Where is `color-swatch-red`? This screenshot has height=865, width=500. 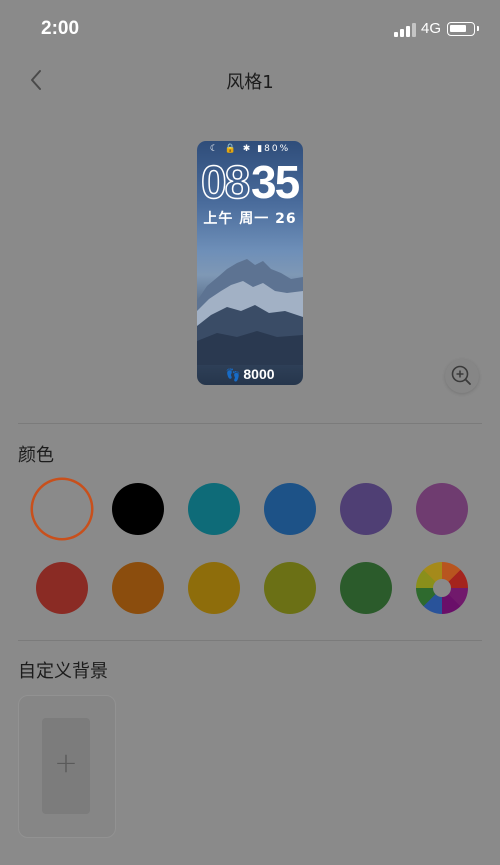
color-swatch-red is located at coordinates (62, 588).